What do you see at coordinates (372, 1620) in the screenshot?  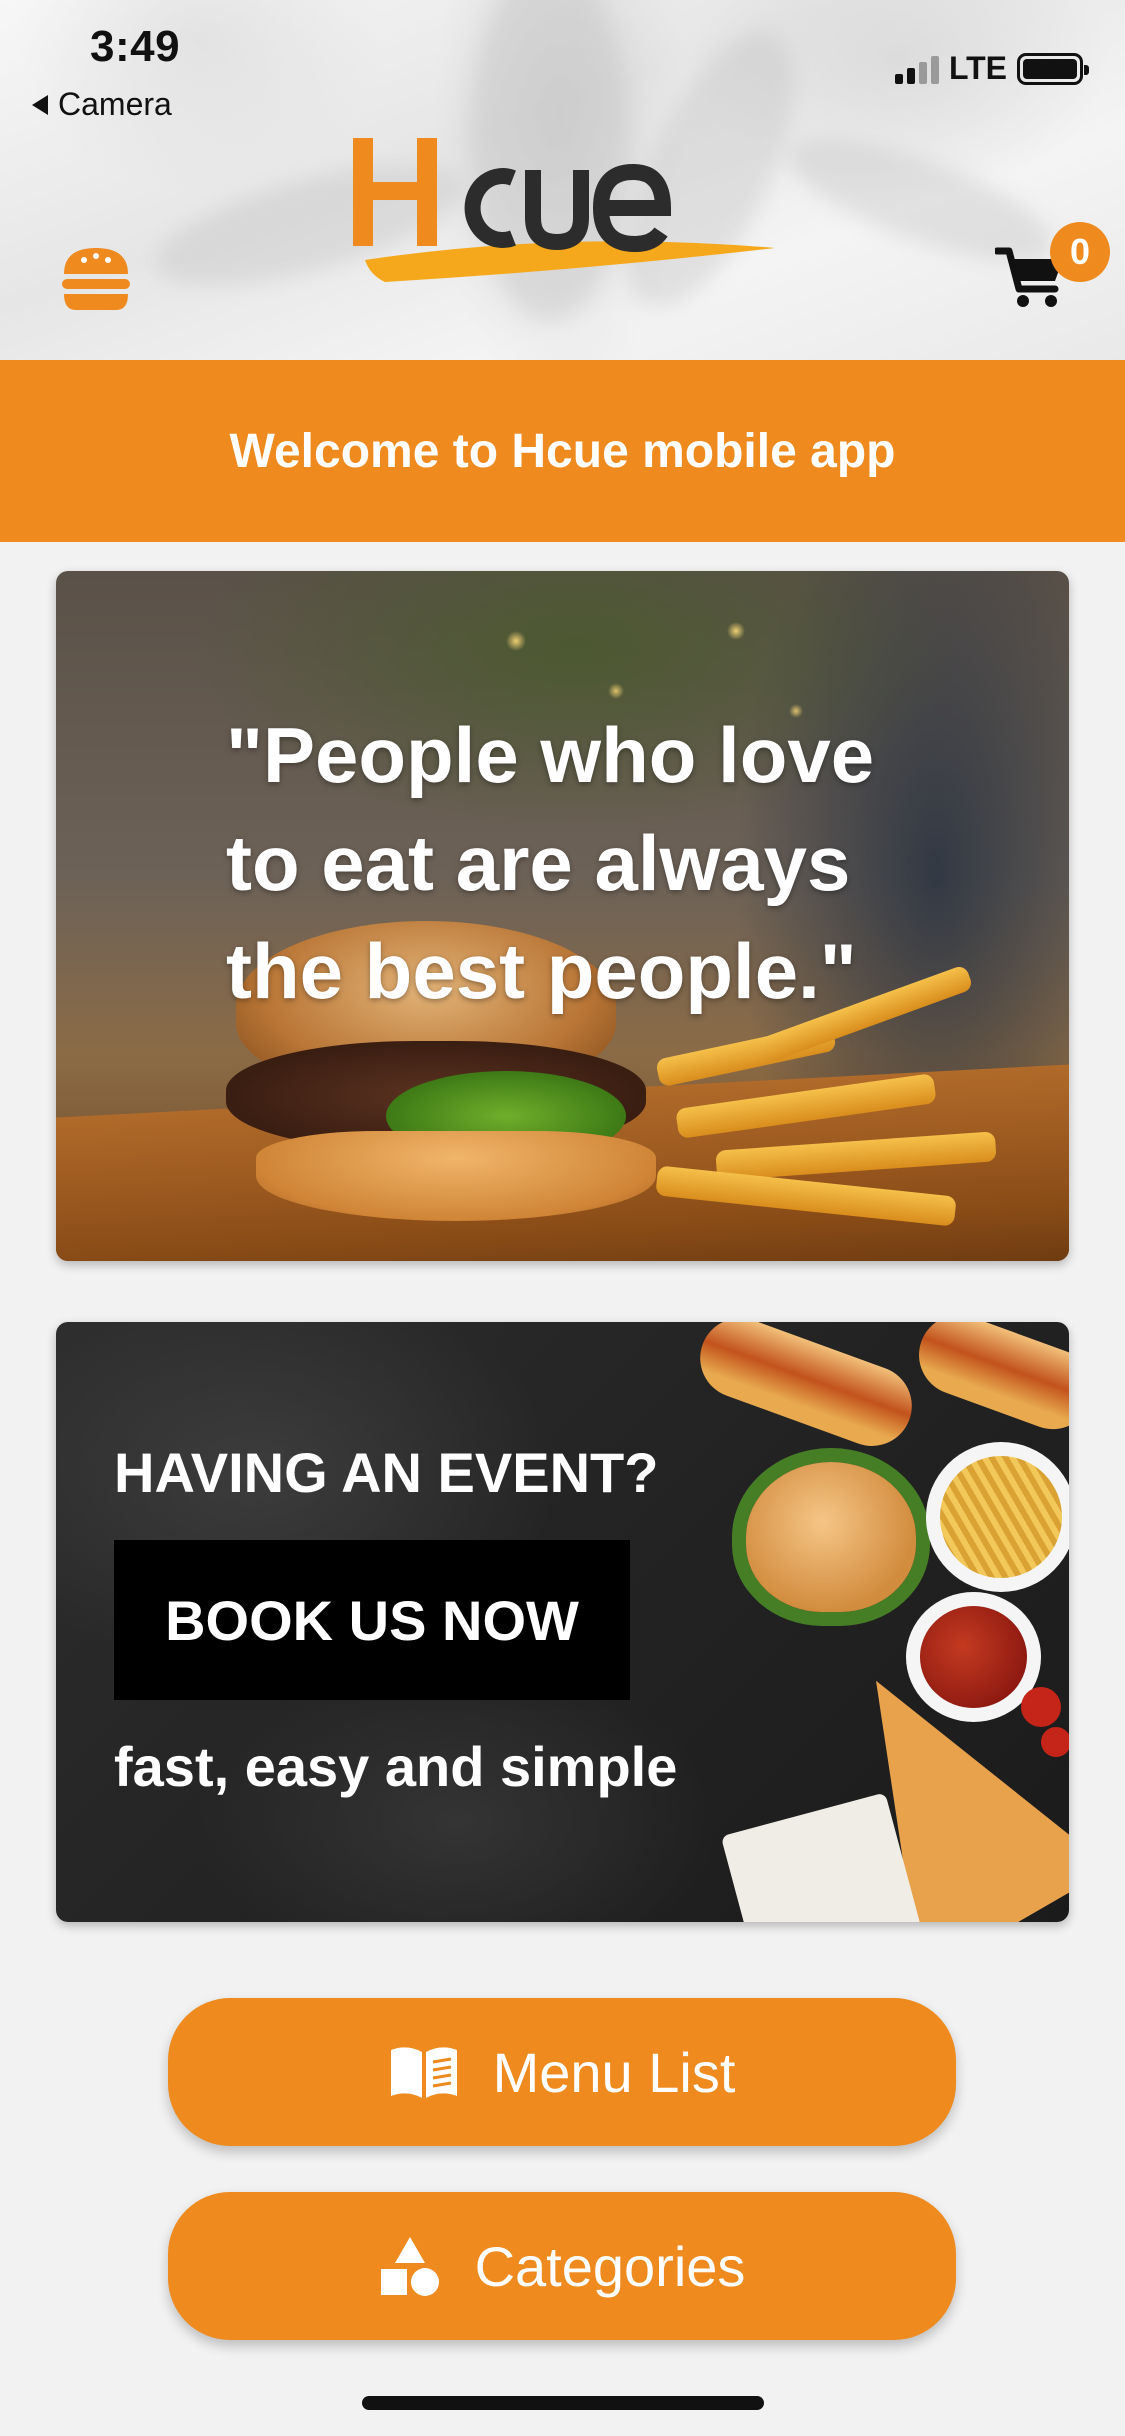 I see `book-us-now-button: BOOK US NOW` at bounding box center [372, 1620].